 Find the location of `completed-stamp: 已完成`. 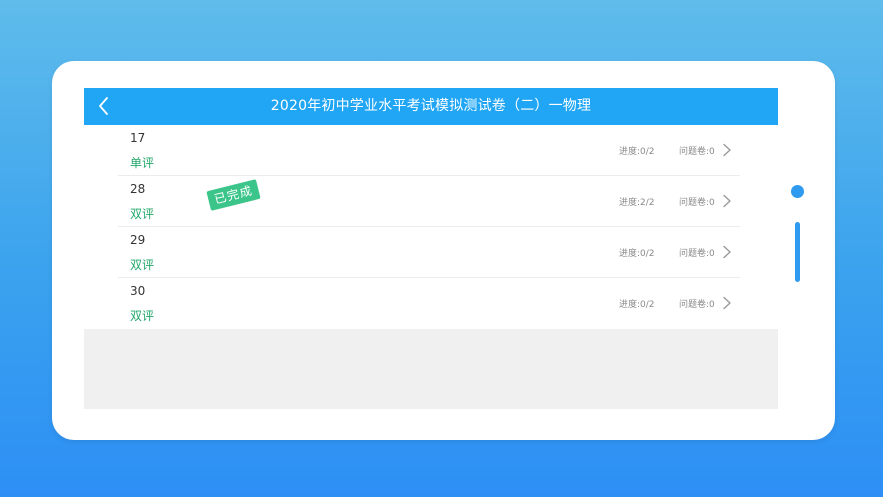

completed-stamp: 已完成 is located at coordinates (233, 195).